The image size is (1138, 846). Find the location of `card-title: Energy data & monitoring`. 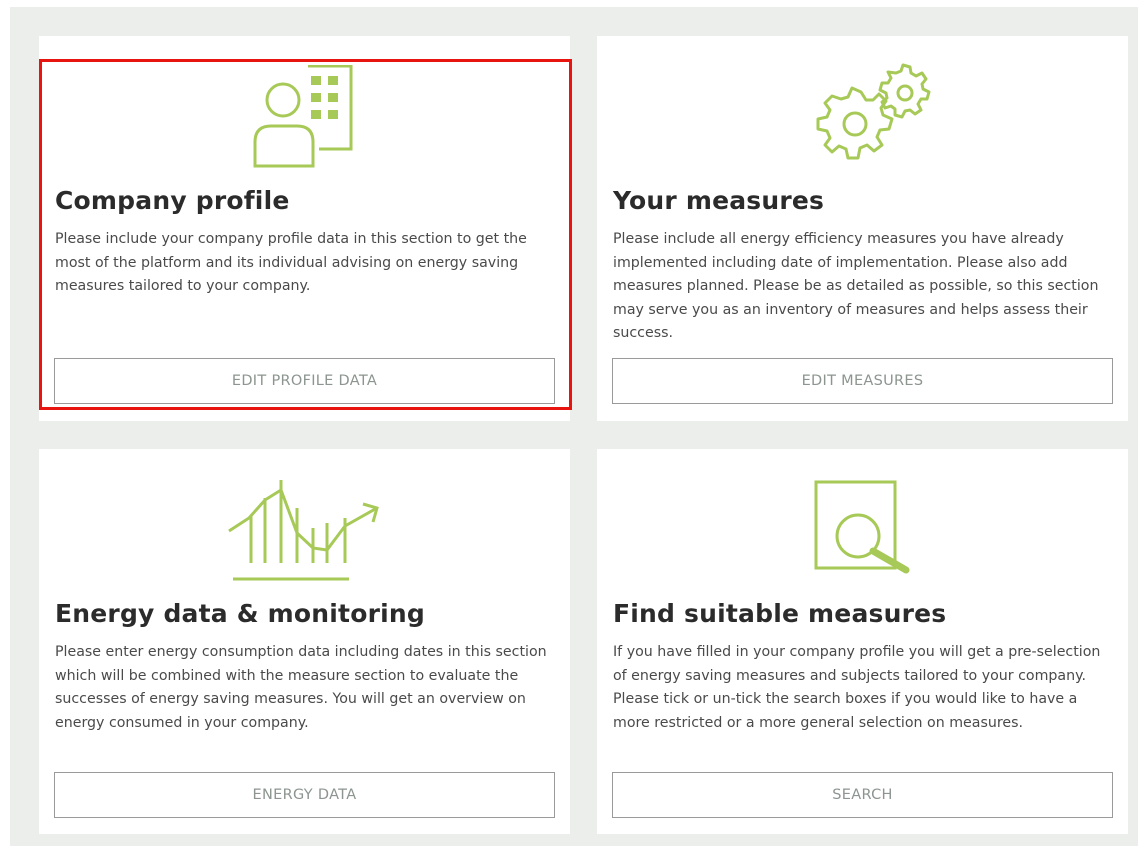

card-title: Energy data & monitoring is located at coordinates (240, 613).